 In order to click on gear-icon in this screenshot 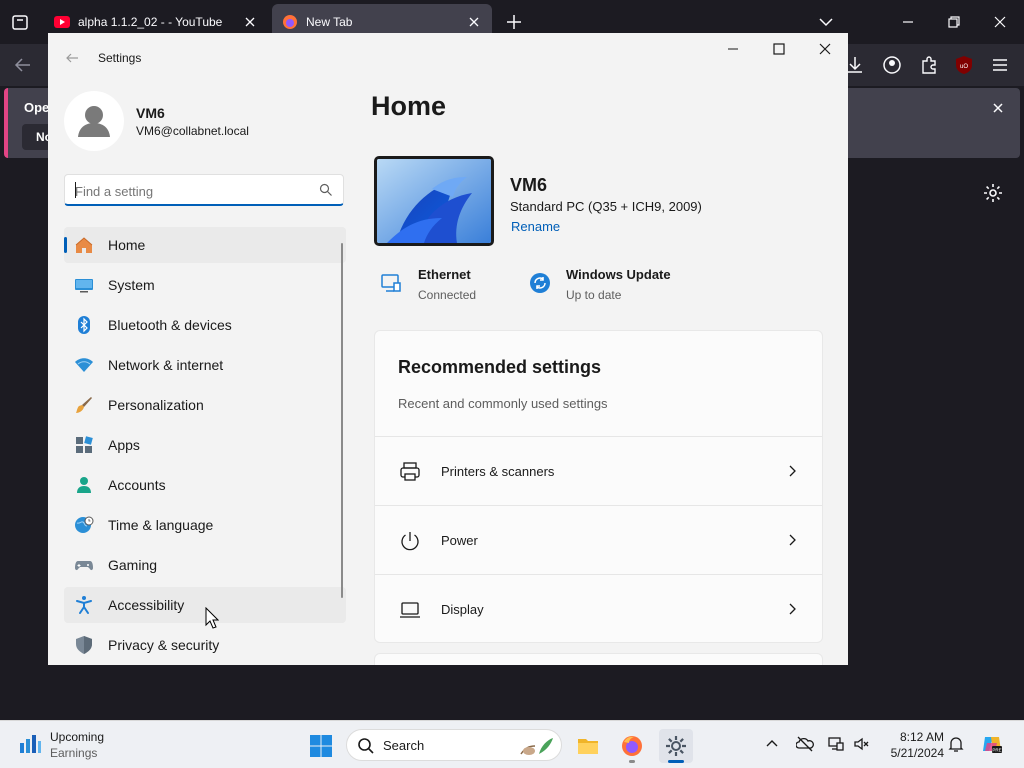, I will do `click(993, 193)`.